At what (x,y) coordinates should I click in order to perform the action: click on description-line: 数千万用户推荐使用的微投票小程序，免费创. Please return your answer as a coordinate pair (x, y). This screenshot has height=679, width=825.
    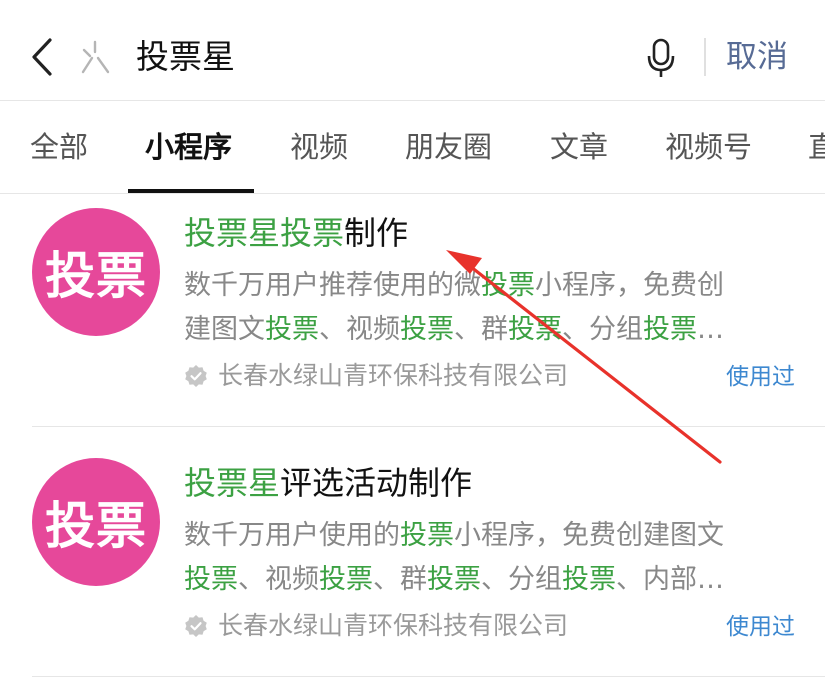
    Looking at the image, I should click on (491, 286).